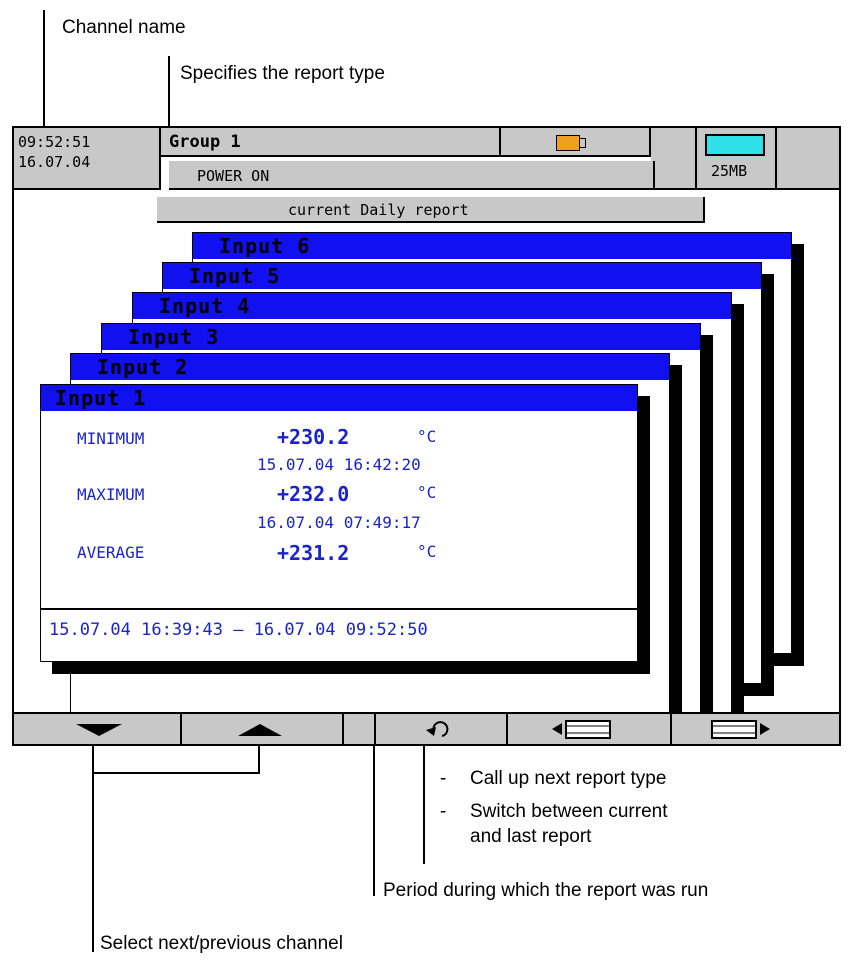  I want to click on spacer-box, so click(674, 159).